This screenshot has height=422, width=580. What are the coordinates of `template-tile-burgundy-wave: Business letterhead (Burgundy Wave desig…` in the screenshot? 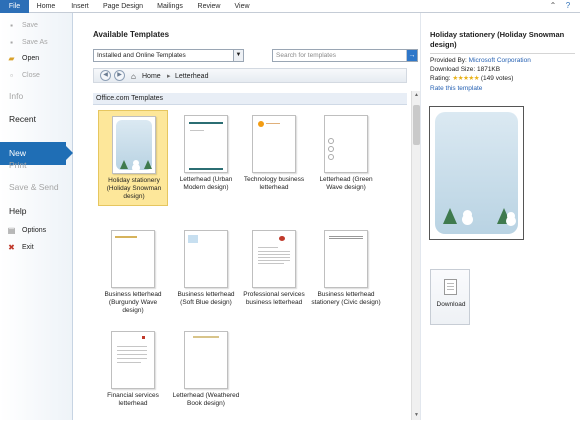 It's located at (133, 273).